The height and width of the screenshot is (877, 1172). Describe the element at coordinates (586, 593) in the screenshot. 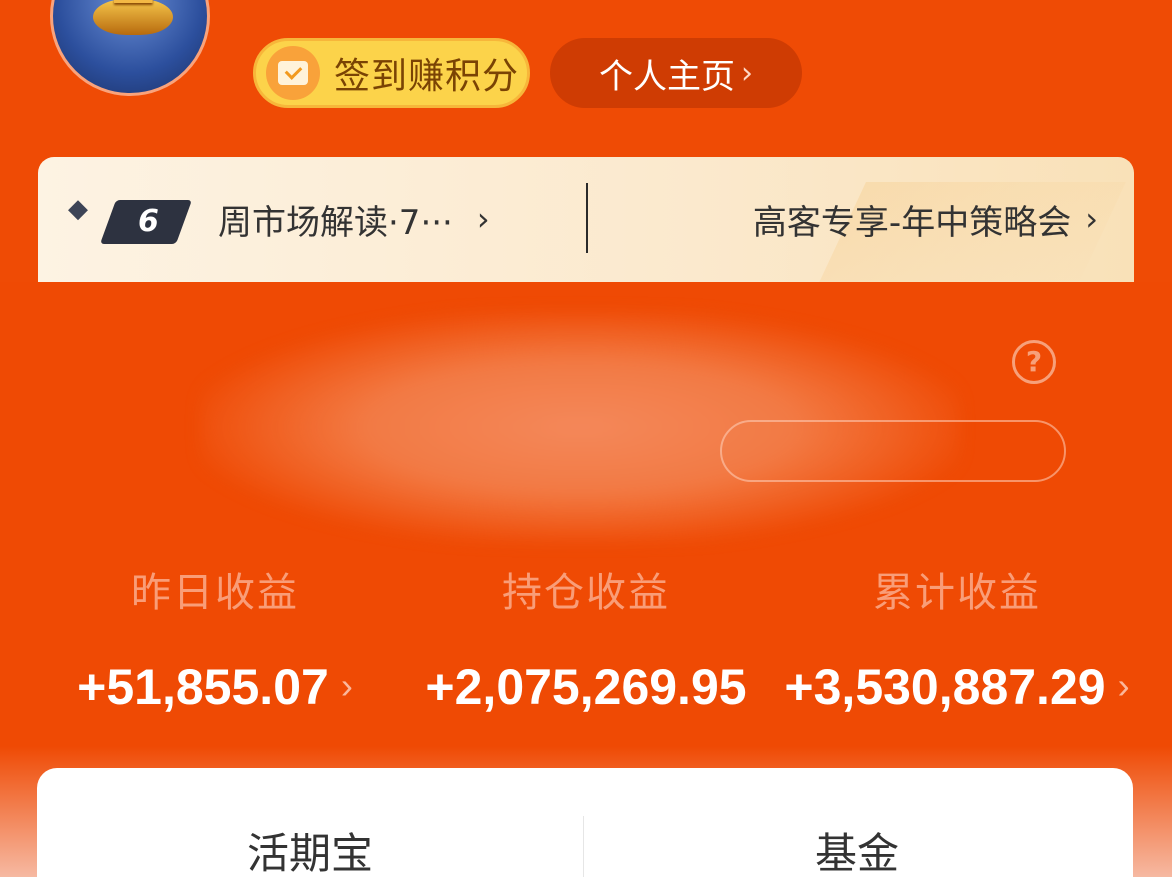

I see `earning-label: 持仓收益` at that location.